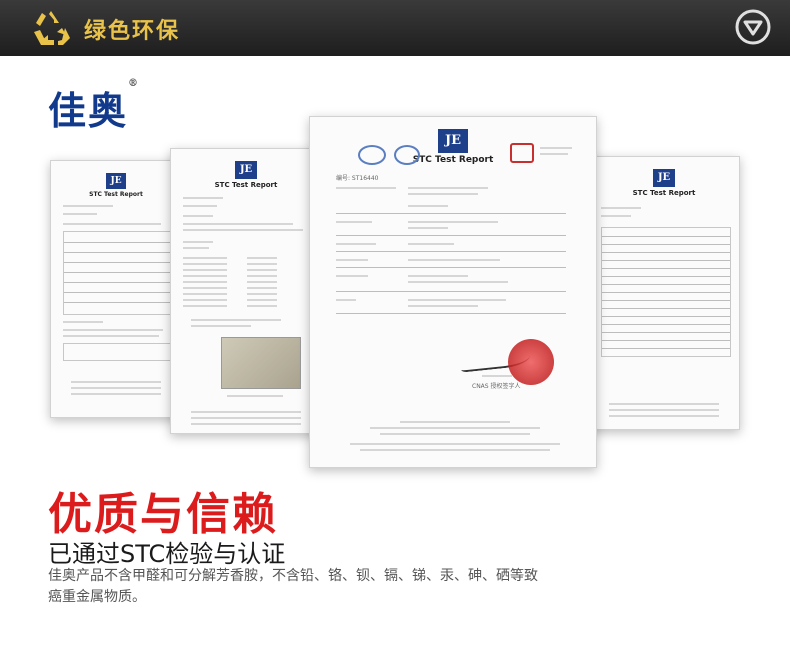 This screenshot has height=652, width=790. Describe the element at coordinates (261, 363) in the screenshot. I see `sample-photo` at that location.